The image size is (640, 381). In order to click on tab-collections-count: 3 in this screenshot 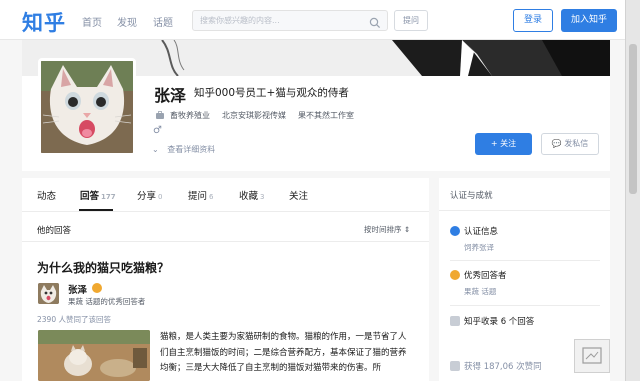, I will do `click(262, 197)`.